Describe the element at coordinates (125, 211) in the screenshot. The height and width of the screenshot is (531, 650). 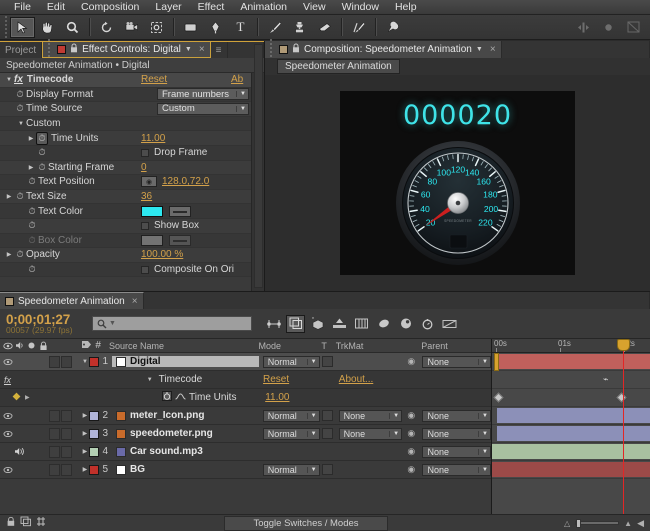
I see `property-text-color: ⏱ Text Color` at that location.